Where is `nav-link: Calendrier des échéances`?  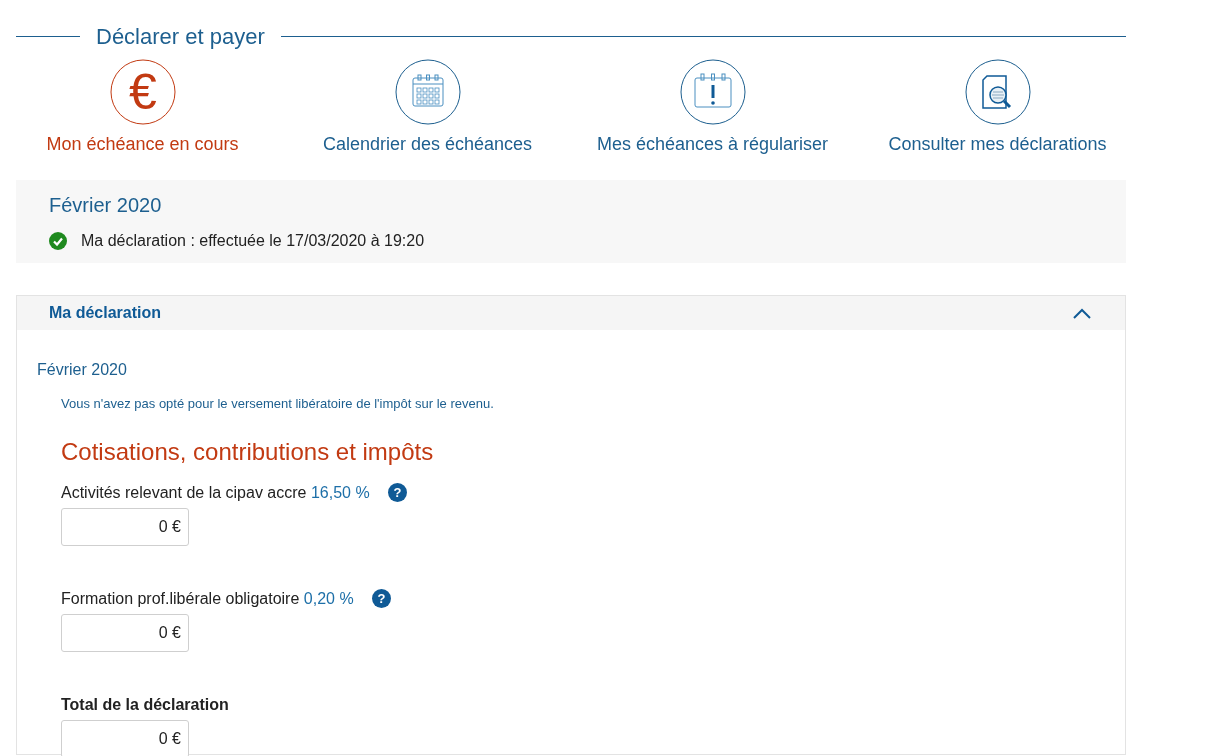
nav-link: Calendrier des échéances is located at coordinates (427, 144).